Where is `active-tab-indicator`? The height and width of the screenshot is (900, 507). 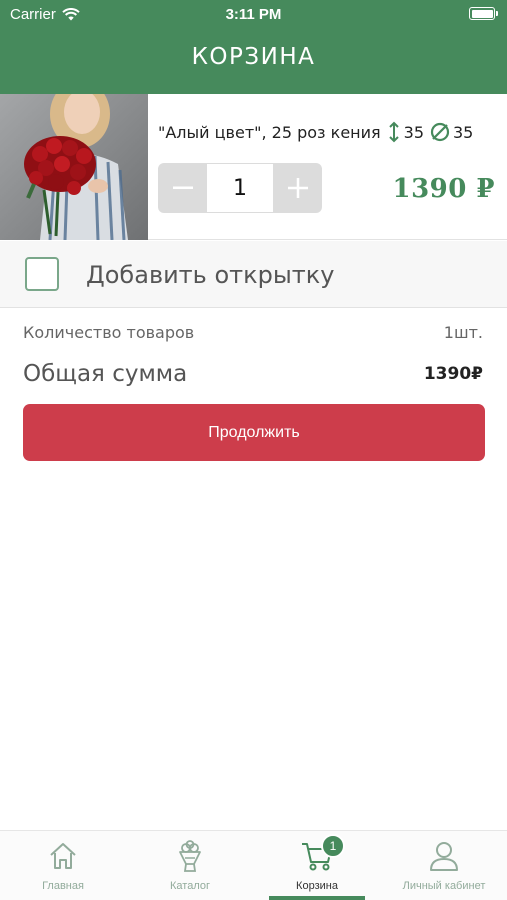
active-tab-indicator is located at coordinates (317, 898).